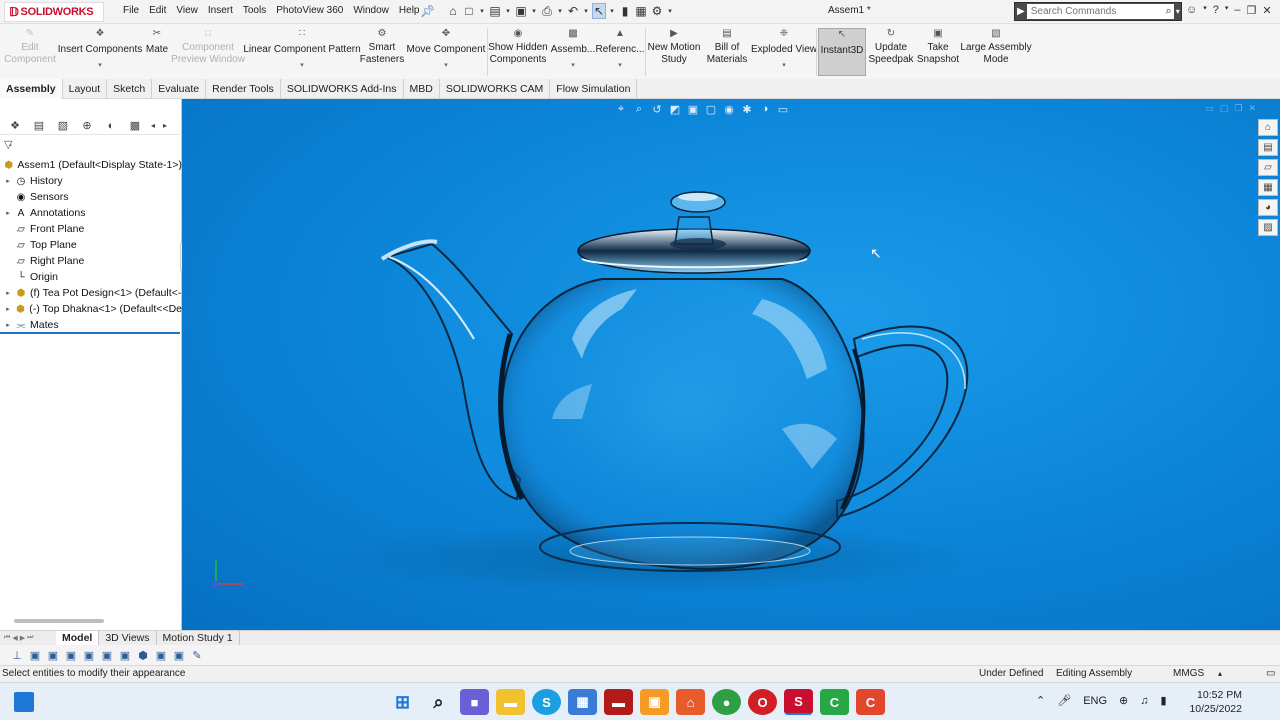 The image size is (1280, 720). Describe the element at coordinates (495, 89) in the screenshot. I see `tab-cam: SOLIDWORKS CAM` at that location.